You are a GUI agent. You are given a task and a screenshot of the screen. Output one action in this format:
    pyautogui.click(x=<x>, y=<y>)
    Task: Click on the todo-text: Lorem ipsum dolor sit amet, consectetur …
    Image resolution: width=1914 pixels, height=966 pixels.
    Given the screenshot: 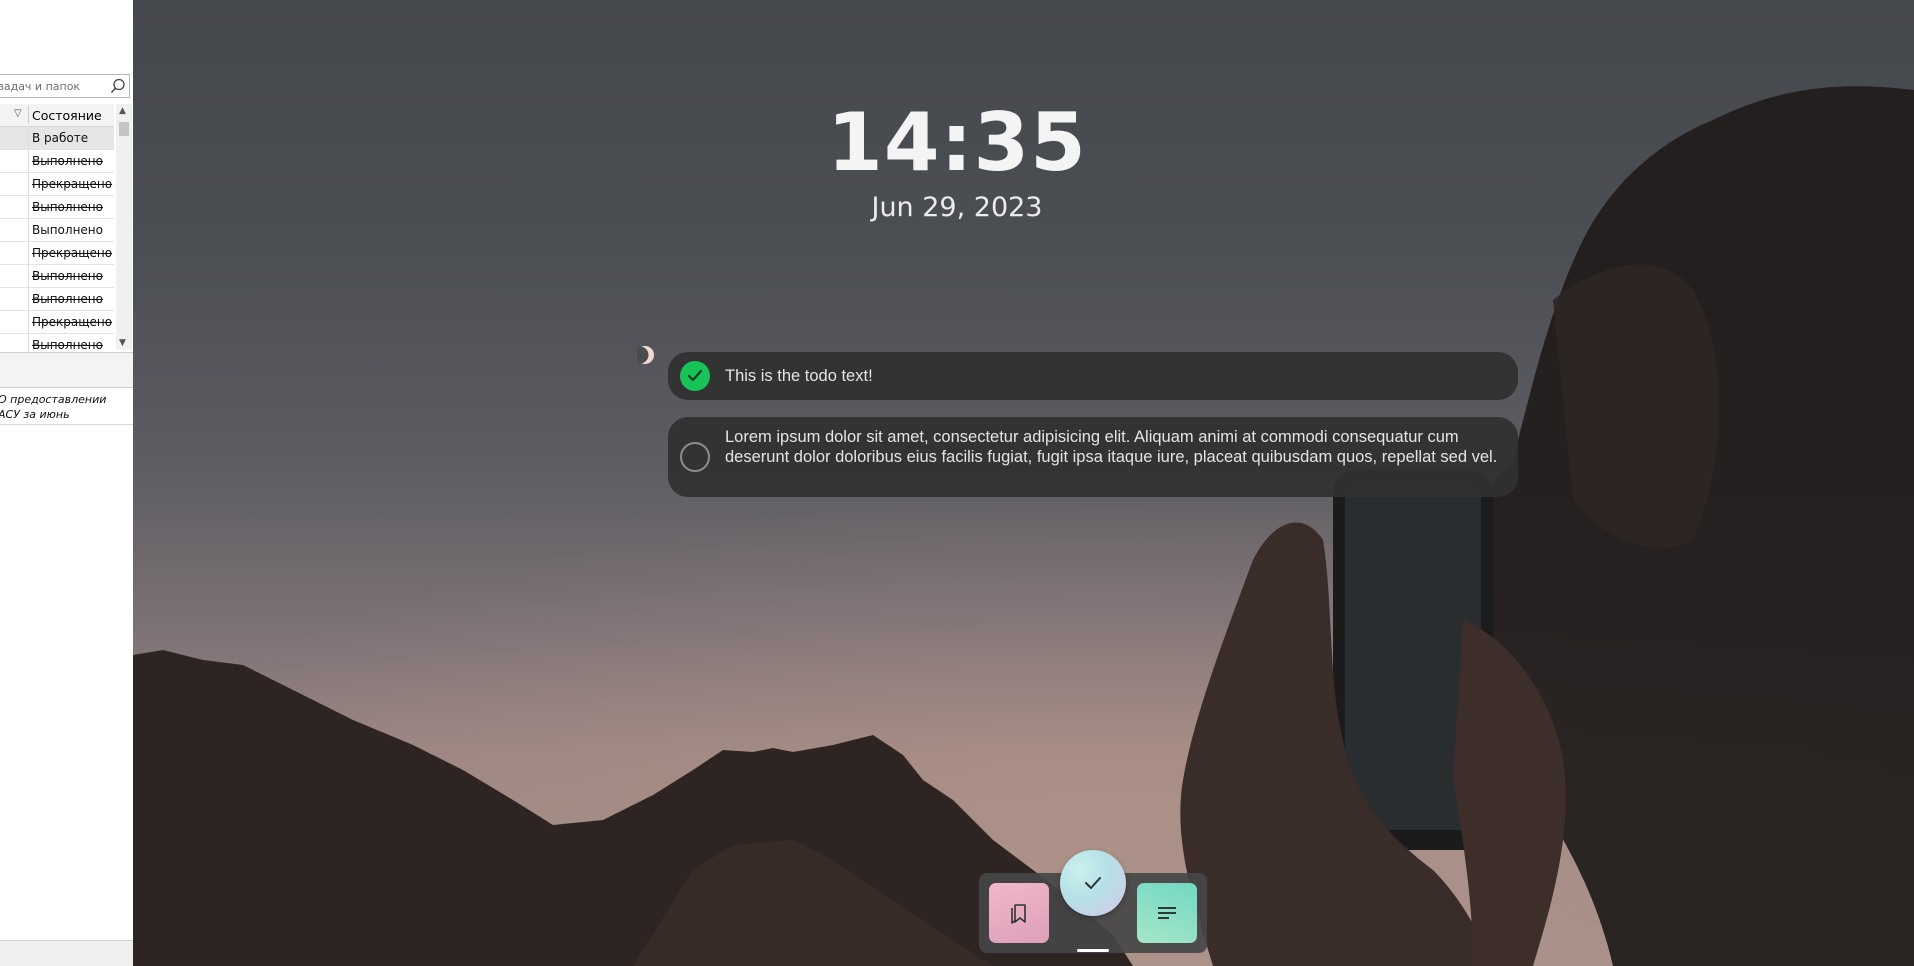 What is the action you would take?
    pyautogui.click(x=1111, y=447)
    